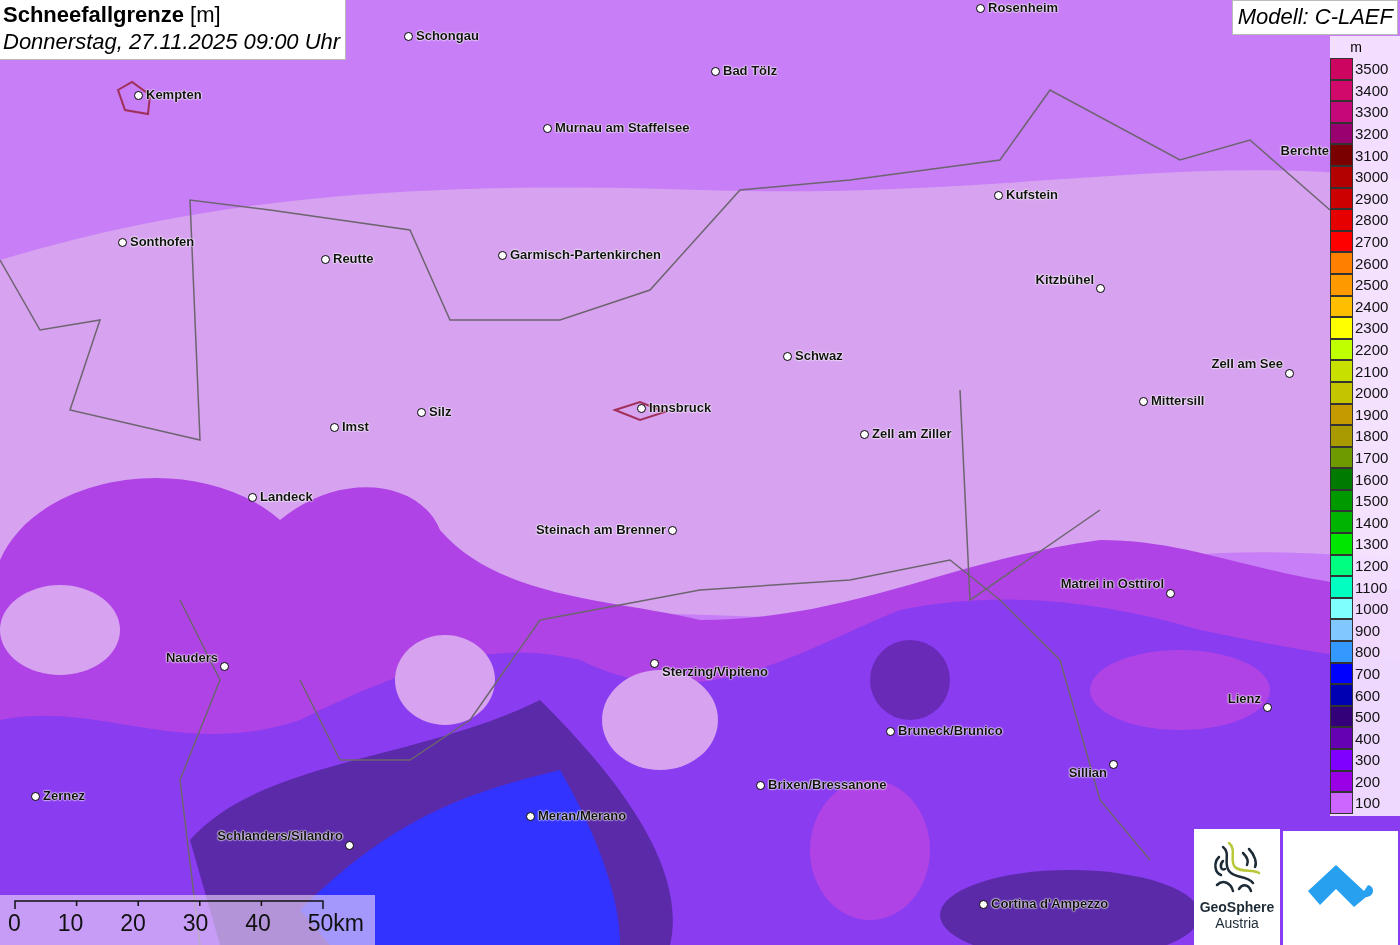 This screenshot has height=945, width=1400. I want to click on city-label: Schongau, so click(447, 35).